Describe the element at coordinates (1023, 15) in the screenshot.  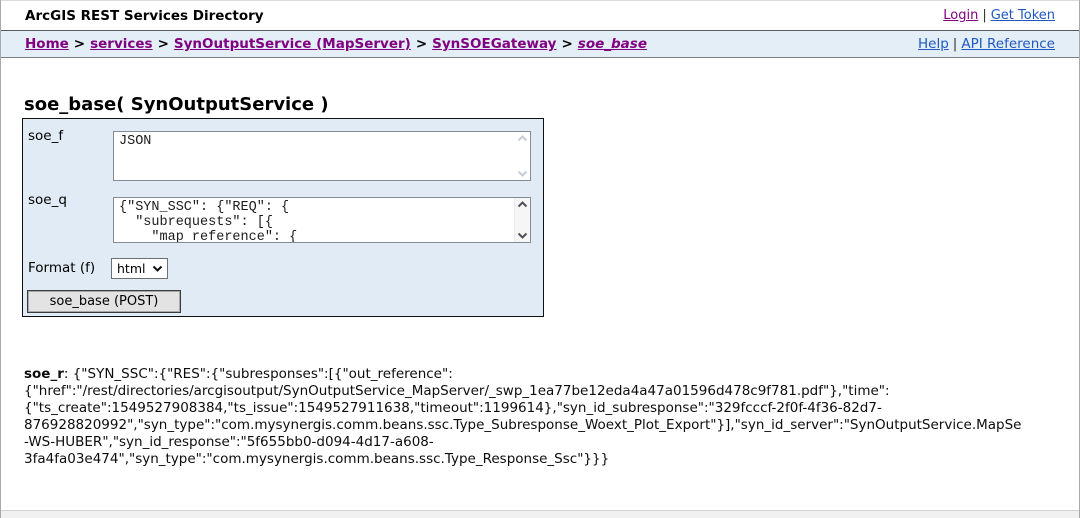
I see `get-token-link: Get Token` at that location.